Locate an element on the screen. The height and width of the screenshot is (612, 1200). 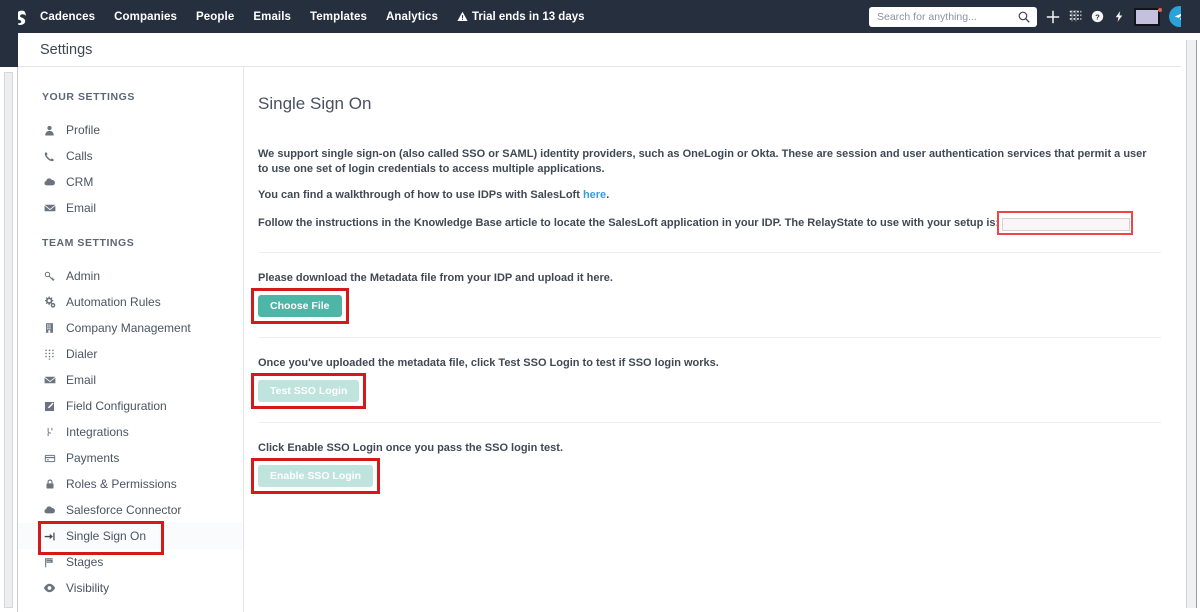
global-search is located at coordinates (953, 16).